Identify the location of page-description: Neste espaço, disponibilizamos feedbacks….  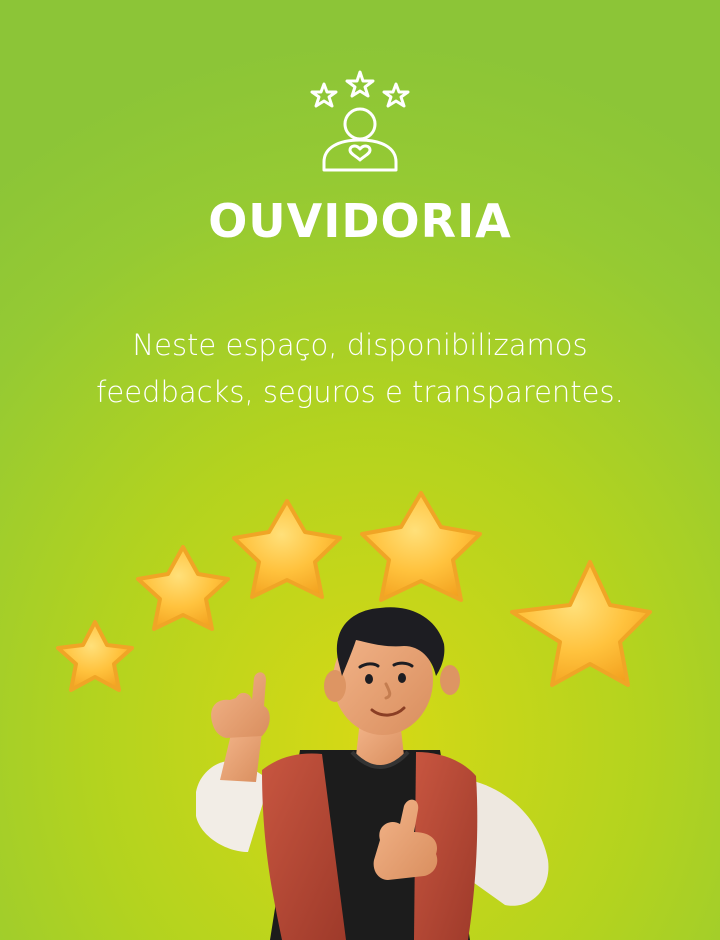
(360, 368).